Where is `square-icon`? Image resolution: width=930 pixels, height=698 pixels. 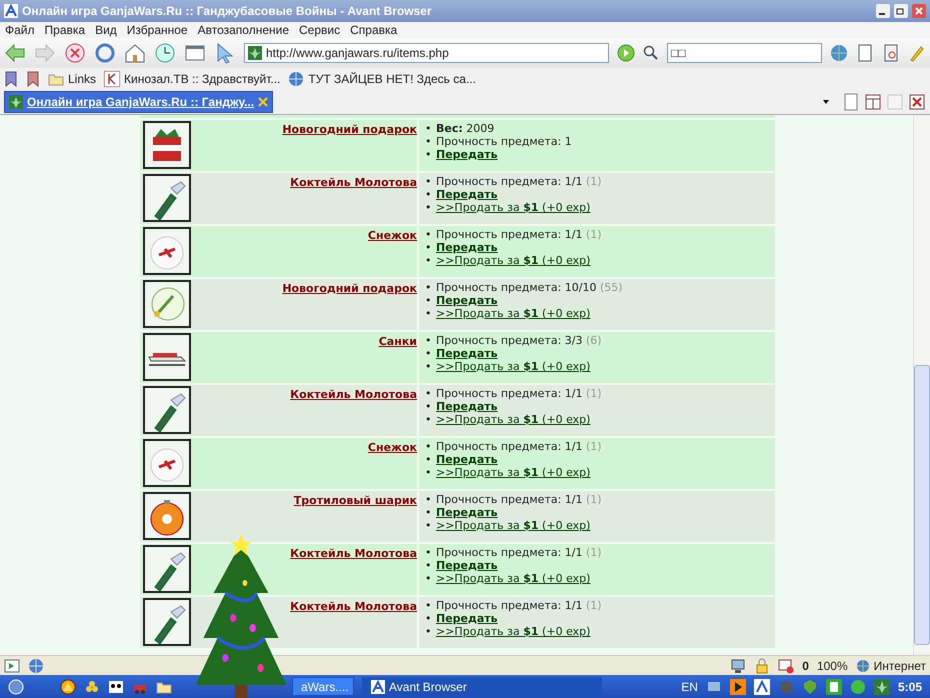
square-icon is located at coordinates (834, 686).